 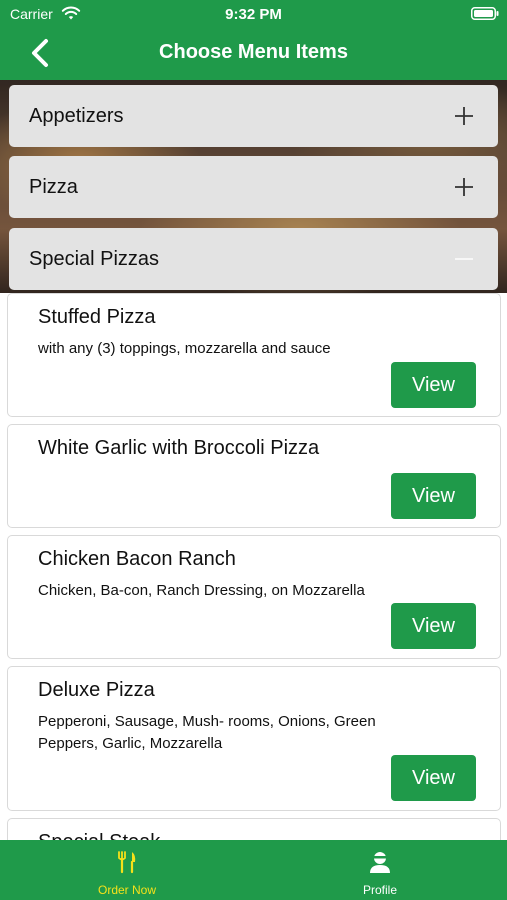 I want to click on menu-item-card: Special Steak, so click(x=254, y=829).